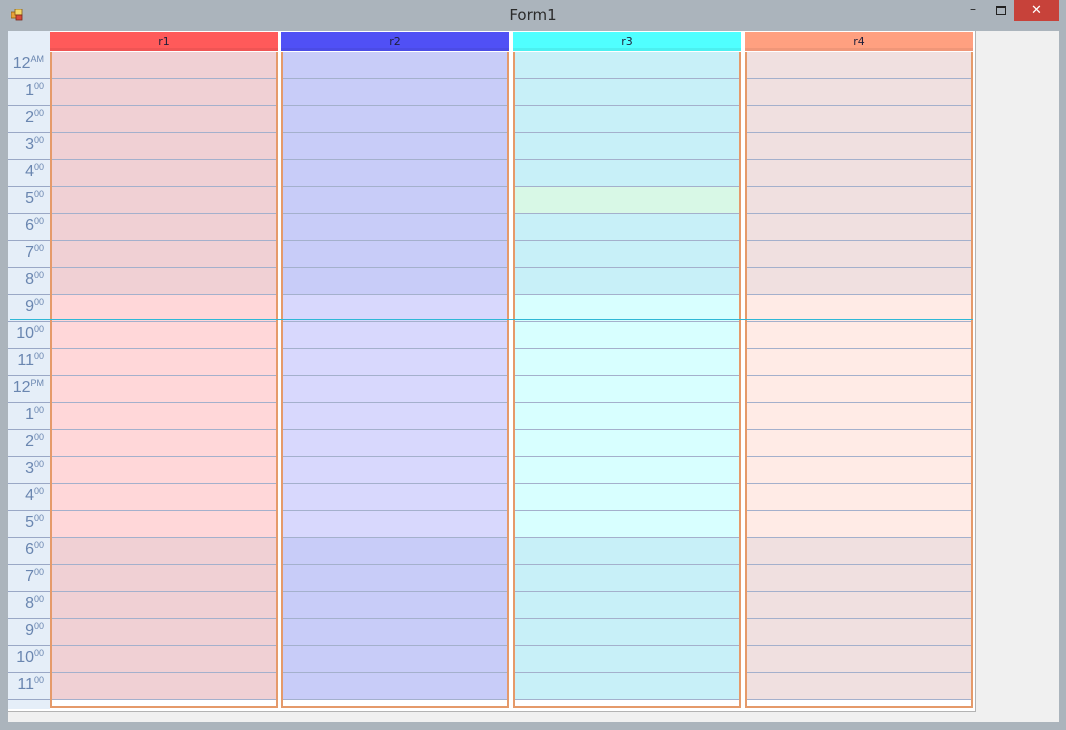  Describe the element at coordinates (973, 11) in the screenshot. I see `minimize-button: –` at that location.